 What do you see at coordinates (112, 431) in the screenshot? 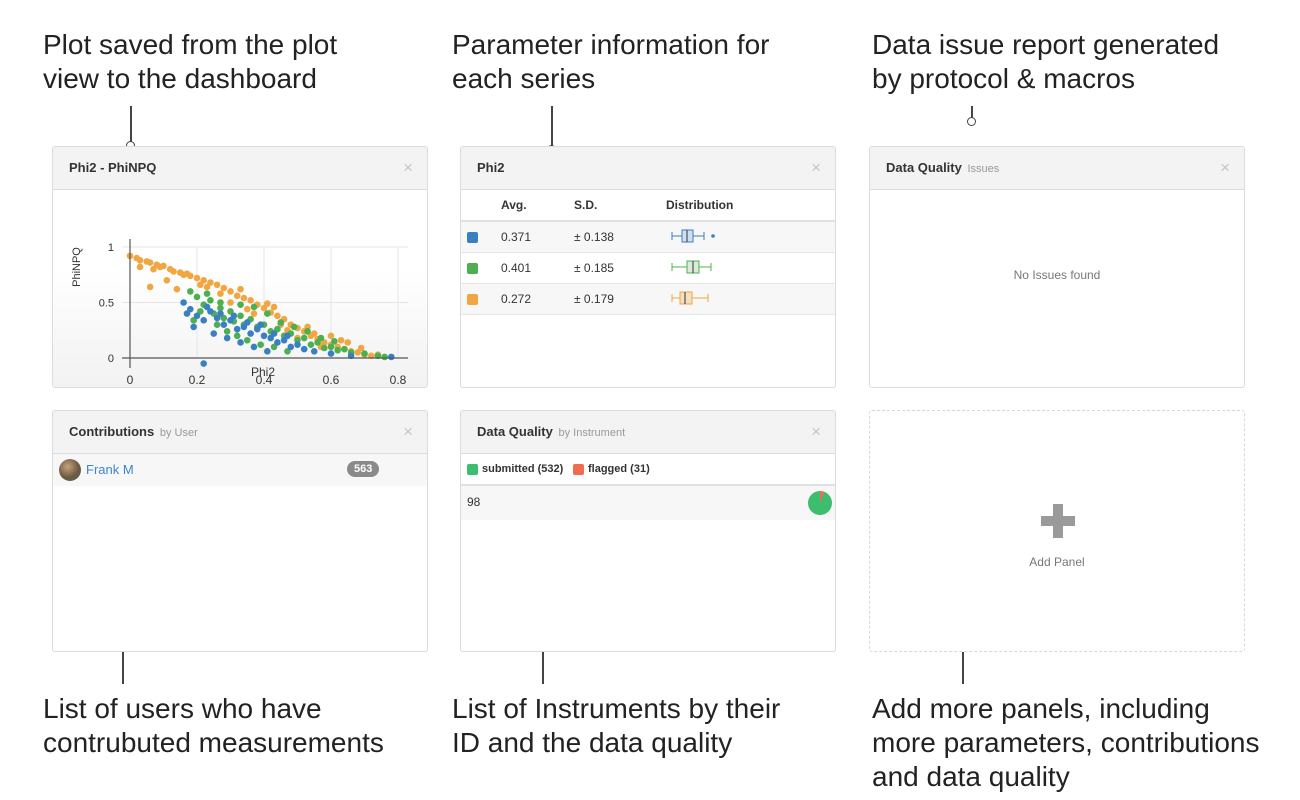
I see `panel-title-text: Contributions` at bounding box center [112, 431].